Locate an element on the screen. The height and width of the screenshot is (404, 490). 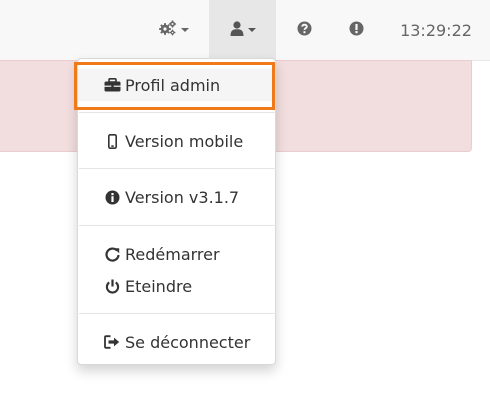
exclamation-circle-icon is located at coordinates (356, 30).